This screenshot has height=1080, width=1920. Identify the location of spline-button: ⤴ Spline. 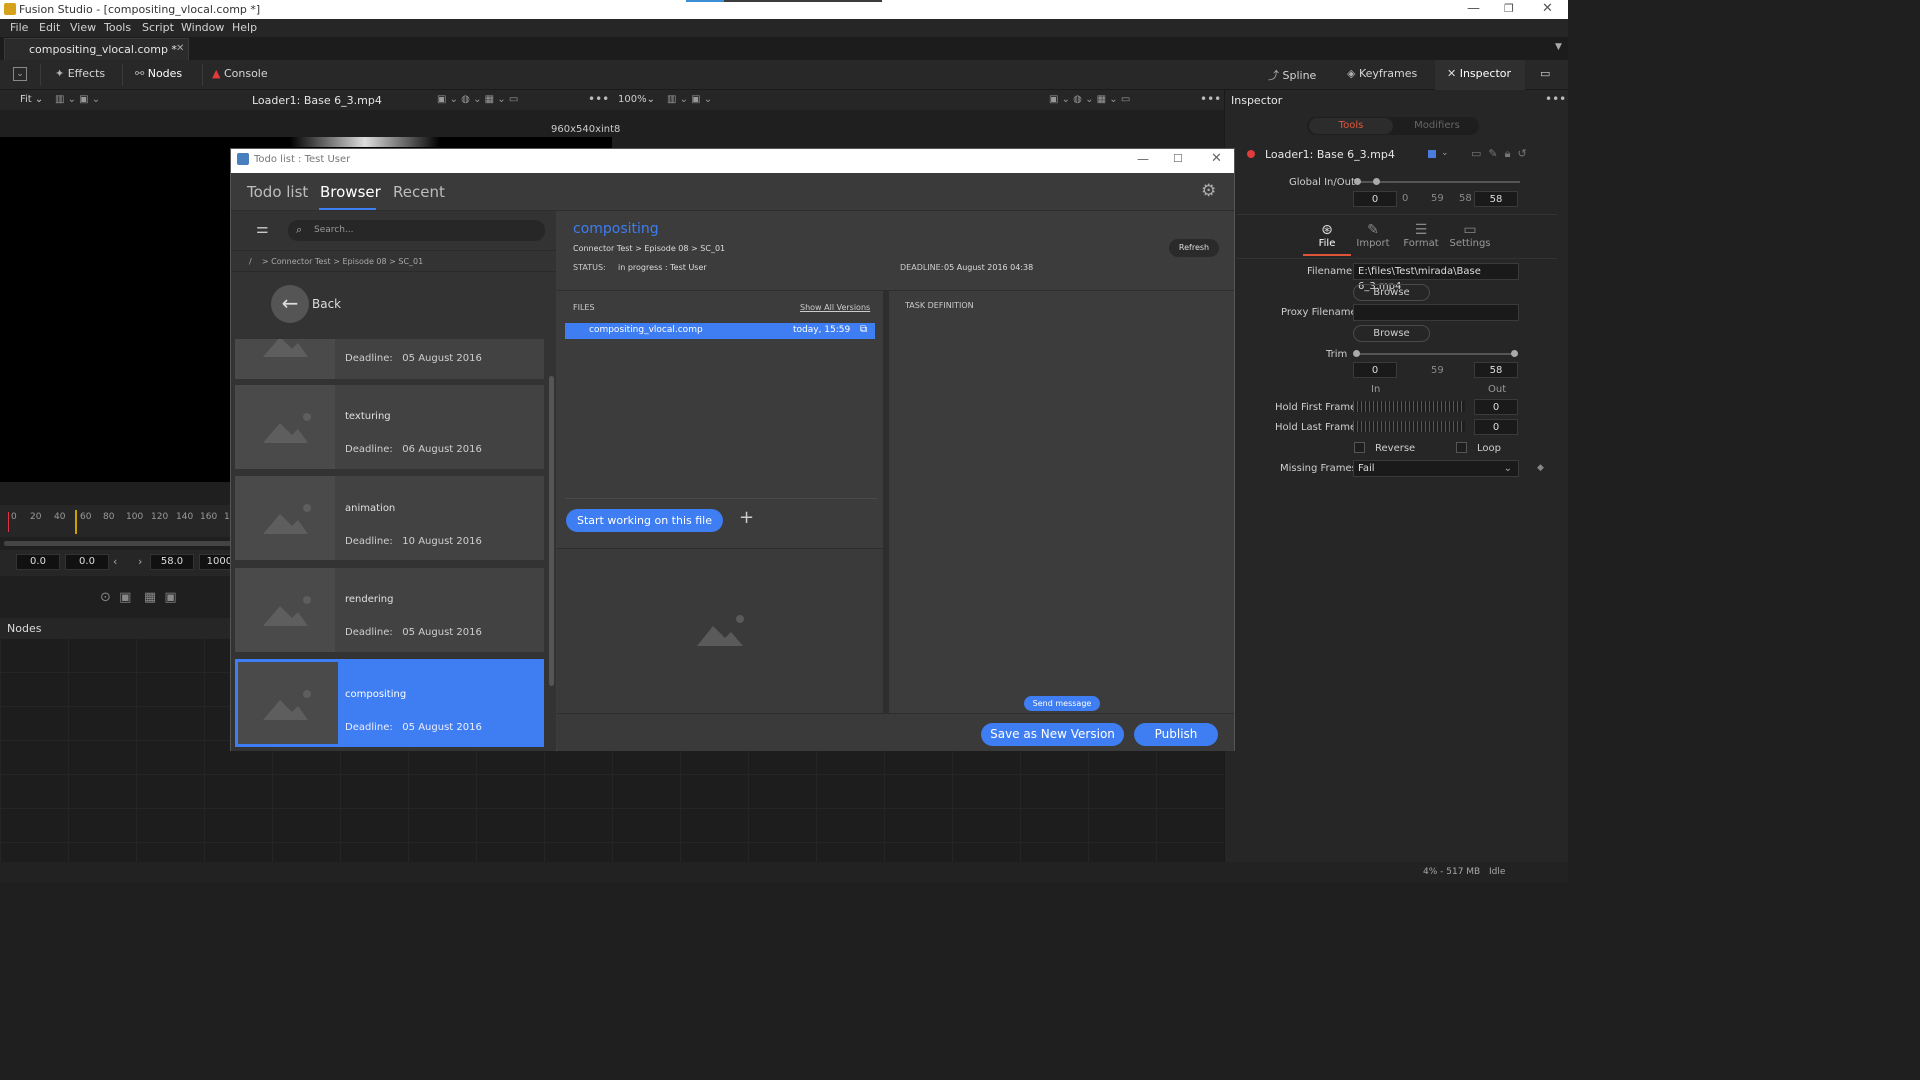
(1292, 75).